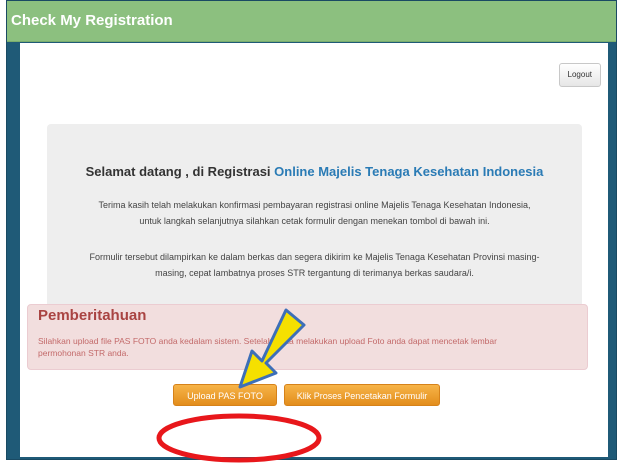 Image resolution: width=623 pixels, height=464 pixels. What do you see at coordinates (311, 21) in the screenshot?
I see `title-bar: Check My Registration` at bounding box center [311, 21].